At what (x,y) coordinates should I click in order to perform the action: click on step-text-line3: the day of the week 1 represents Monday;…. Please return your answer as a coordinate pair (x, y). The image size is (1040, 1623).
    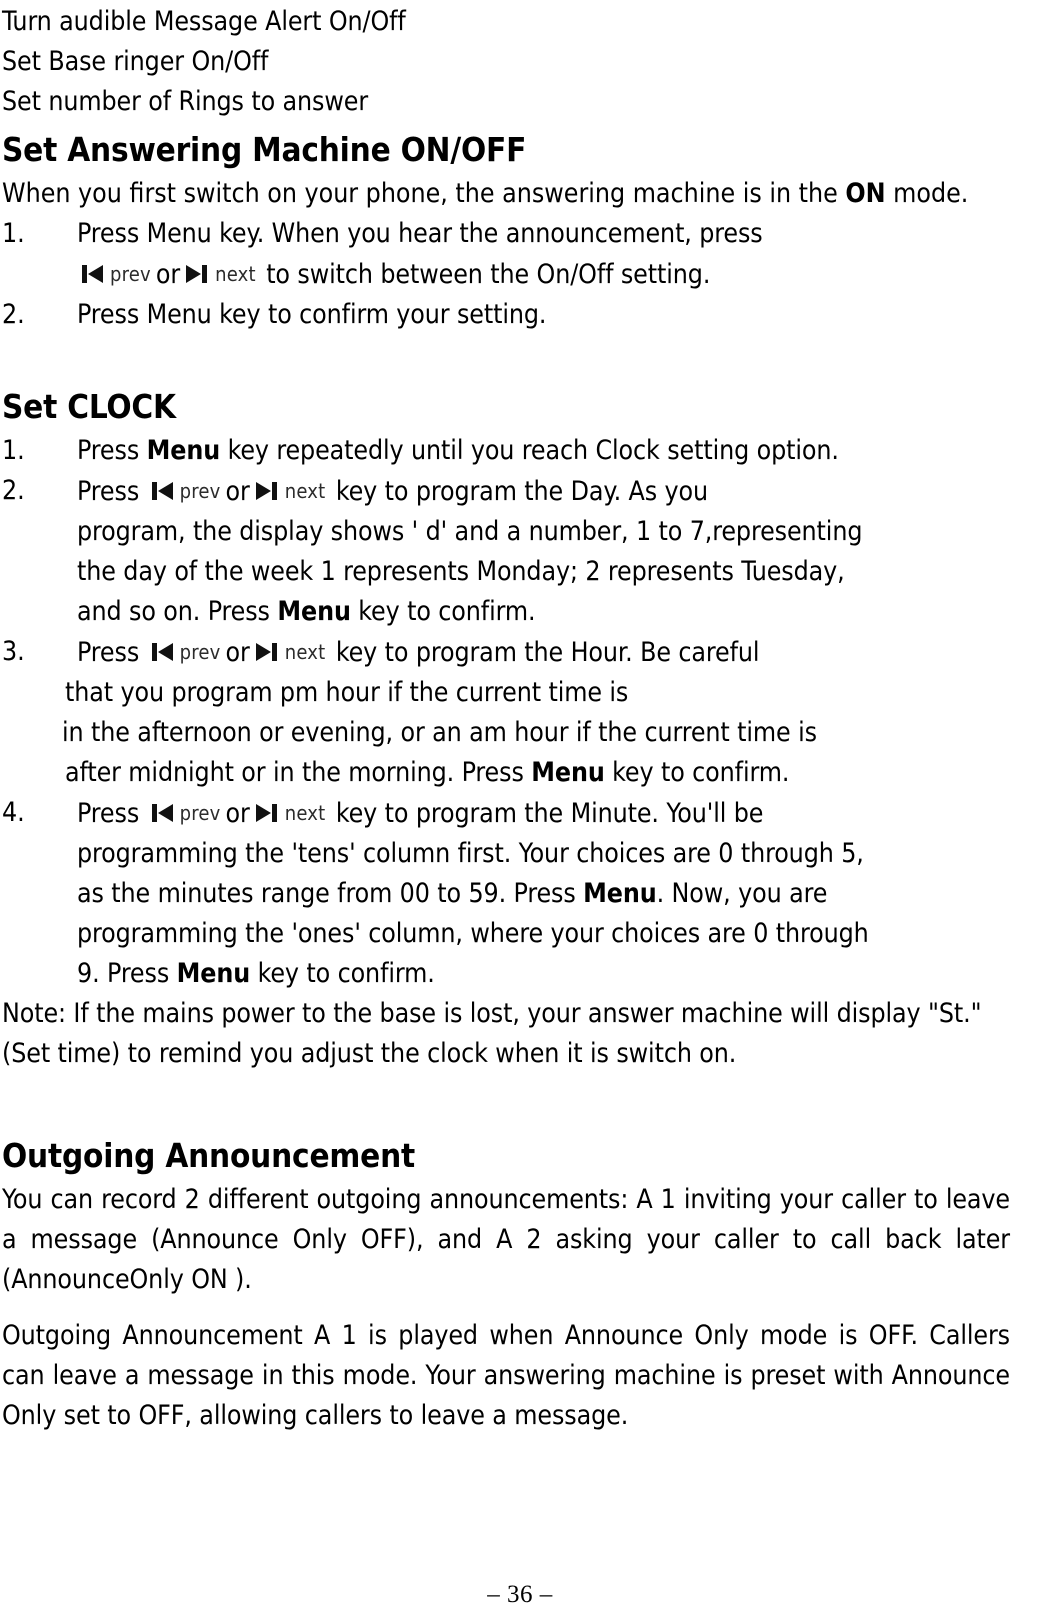
    Looking at the image, I should click on (461, 571).